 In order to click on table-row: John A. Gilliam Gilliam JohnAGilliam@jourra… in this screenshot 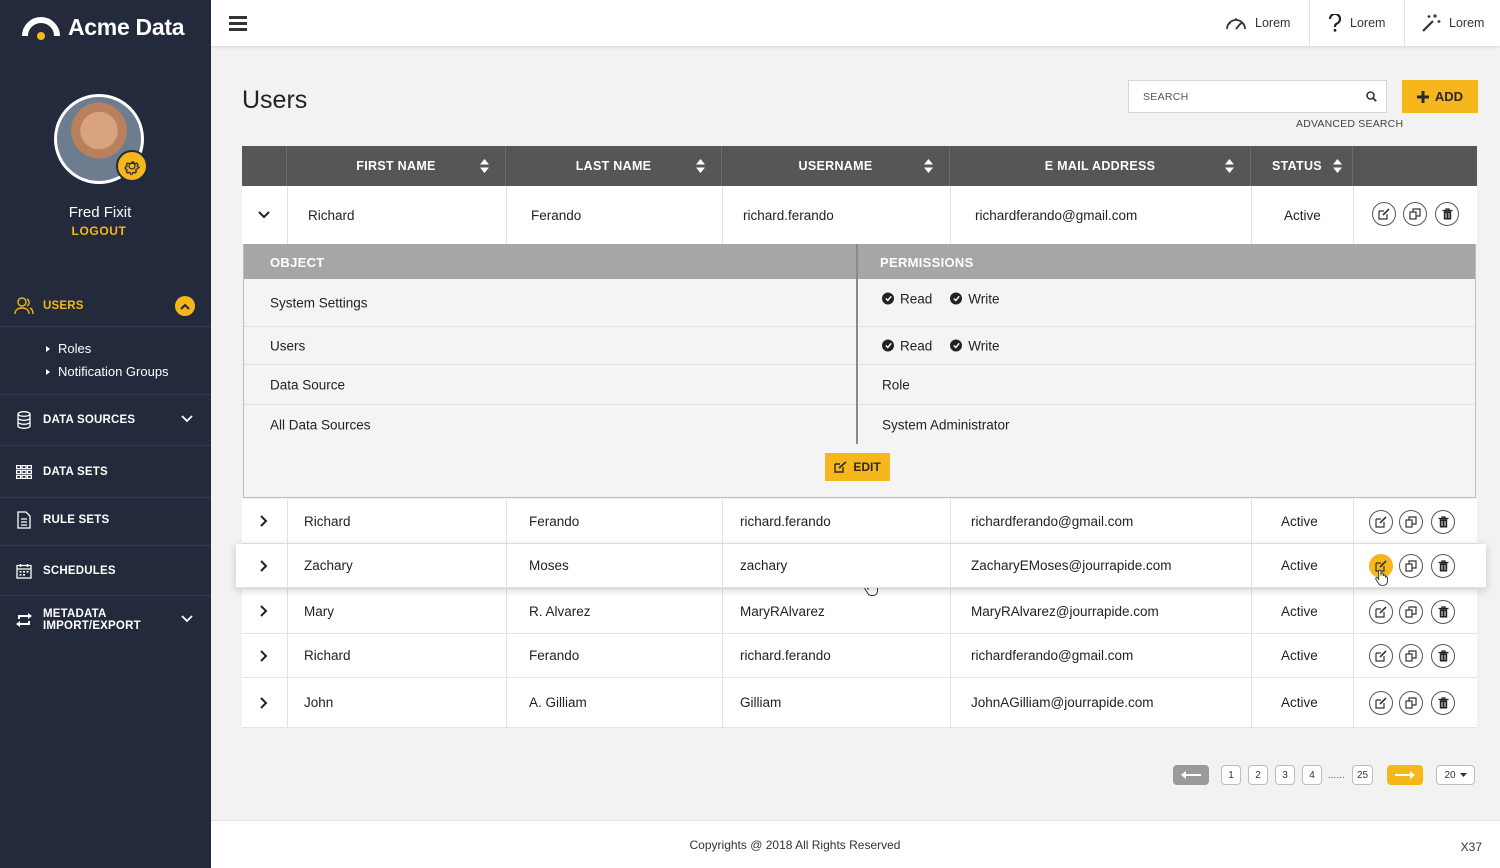, I will do `click(859, 703)`.